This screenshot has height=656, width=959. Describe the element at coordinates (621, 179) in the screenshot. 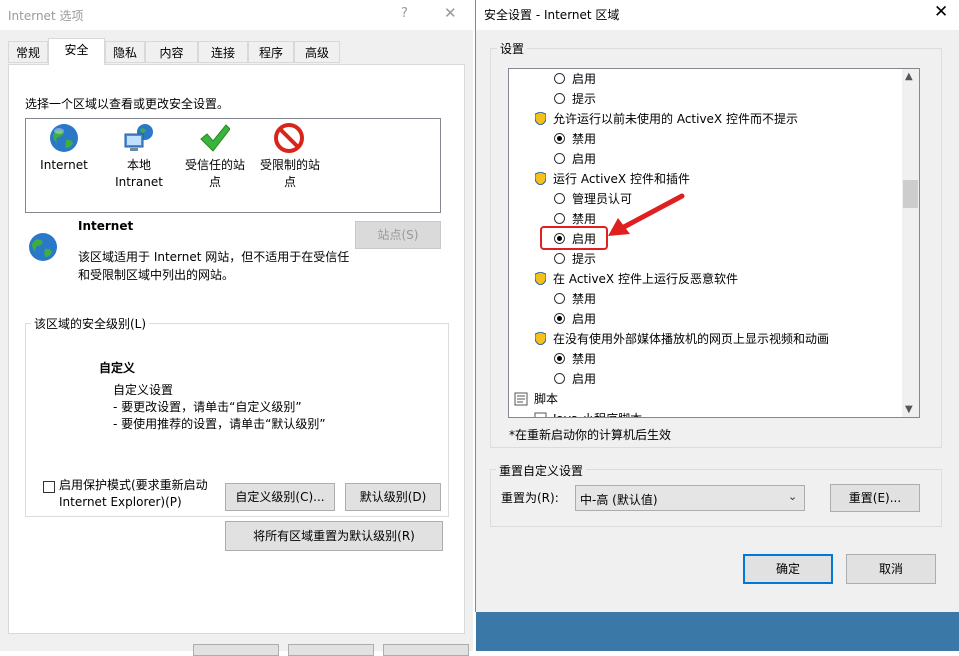

I see `setting-heading: 运行 ActiveX 控件和插件` at that location.